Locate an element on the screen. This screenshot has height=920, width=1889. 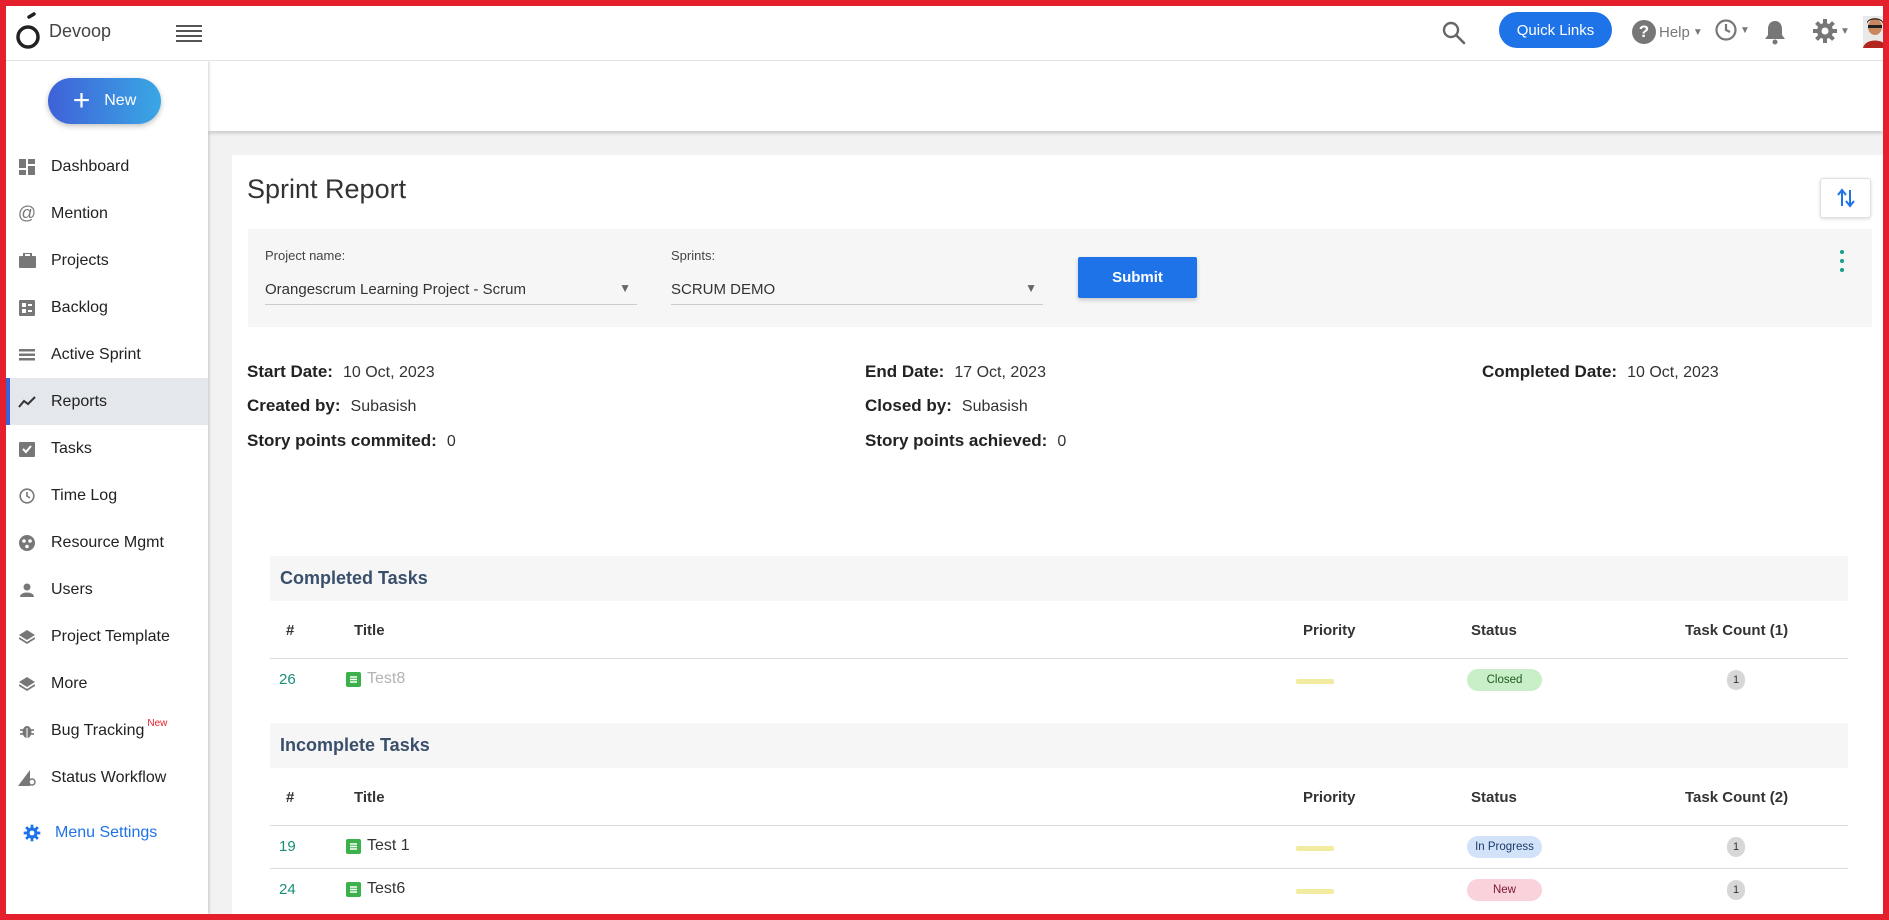
dropdown-arrow-icon: ▼ is located at coordinates (1031, 288).